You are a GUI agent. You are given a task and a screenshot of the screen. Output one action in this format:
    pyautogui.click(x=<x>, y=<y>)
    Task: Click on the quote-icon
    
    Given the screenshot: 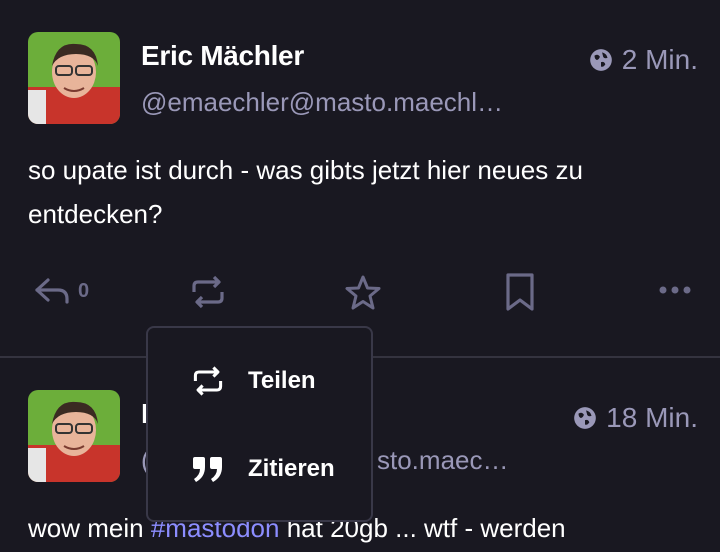 What is the action you would take?
    pyautogui.click(x=208, y=469)
    